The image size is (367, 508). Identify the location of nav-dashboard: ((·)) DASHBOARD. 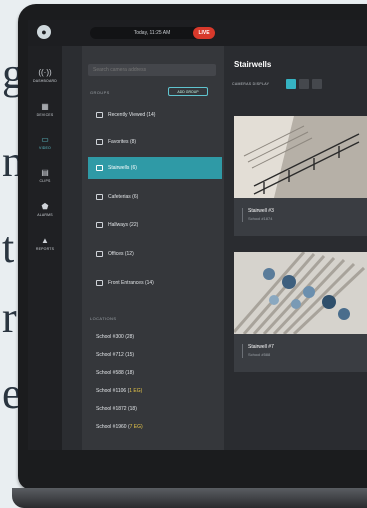
(45, 76).